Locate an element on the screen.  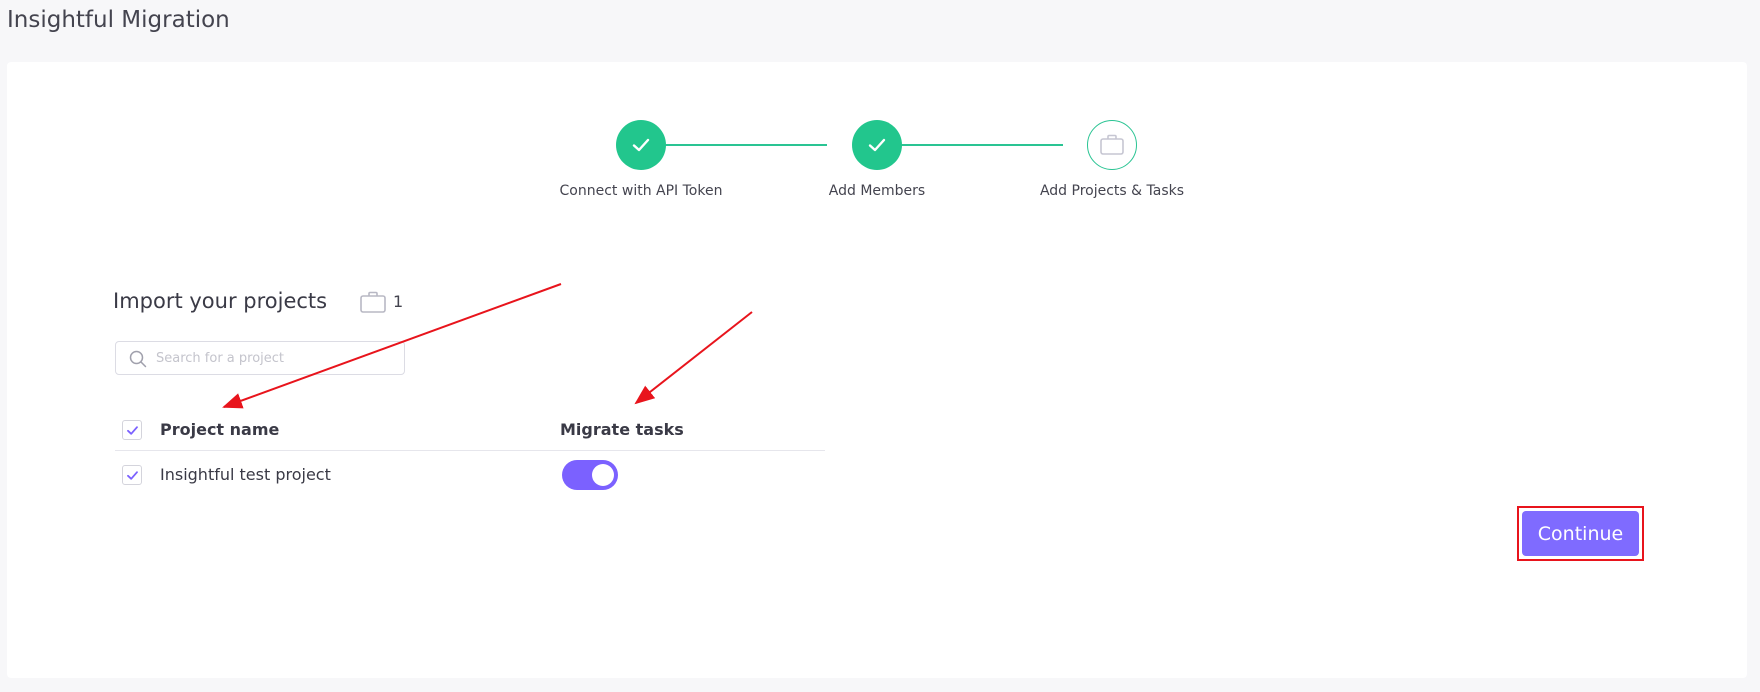
project-count: 1 is located at coordinates (398, 301).